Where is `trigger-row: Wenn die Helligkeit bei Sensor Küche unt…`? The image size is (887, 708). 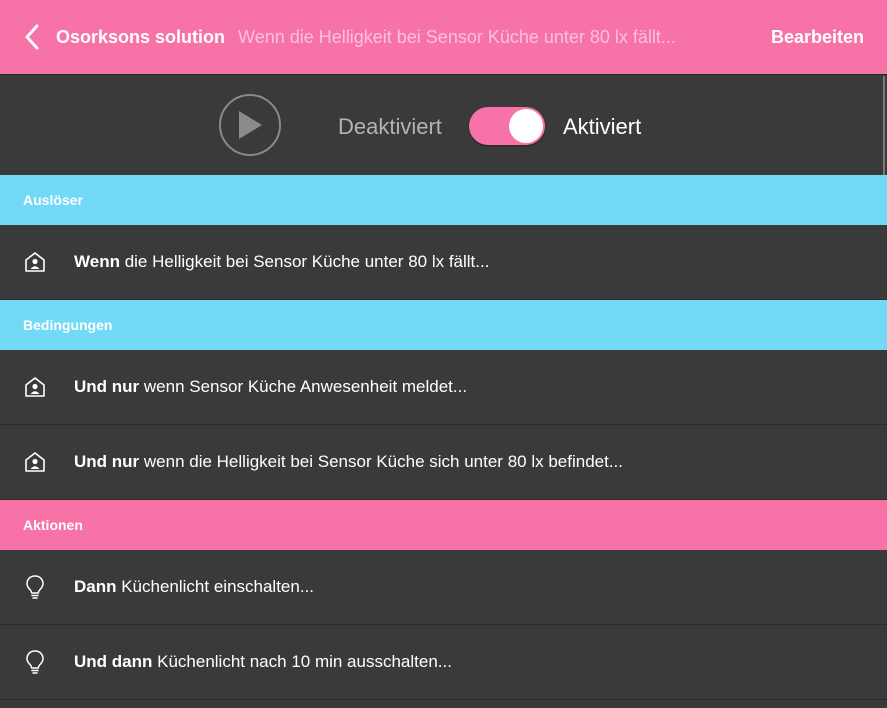
trigger-row: Wenn die Helligkeit bei Sensor Küche unt… is located at coordinates (443, 262).